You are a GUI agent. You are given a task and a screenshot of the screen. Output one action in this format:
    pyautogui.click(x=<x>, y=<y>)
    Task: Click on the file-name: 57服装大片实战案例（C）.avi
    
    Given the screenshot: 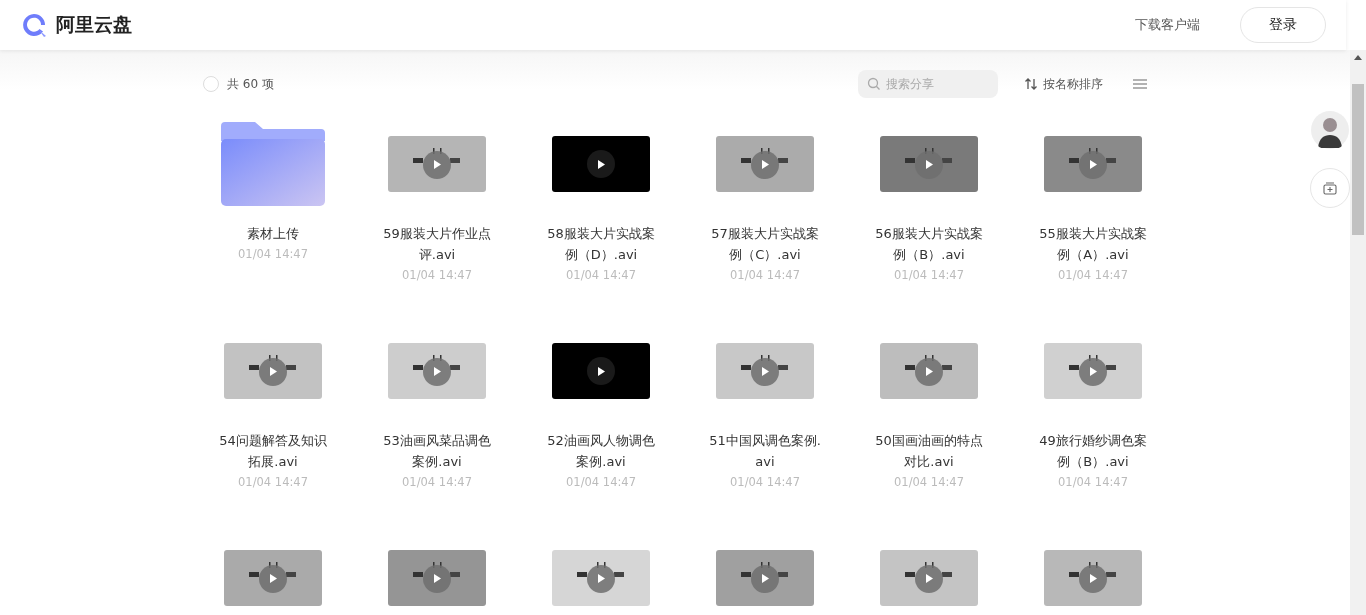 What is the action you would take?
    pyautogui.click(x=765, y=244)
    